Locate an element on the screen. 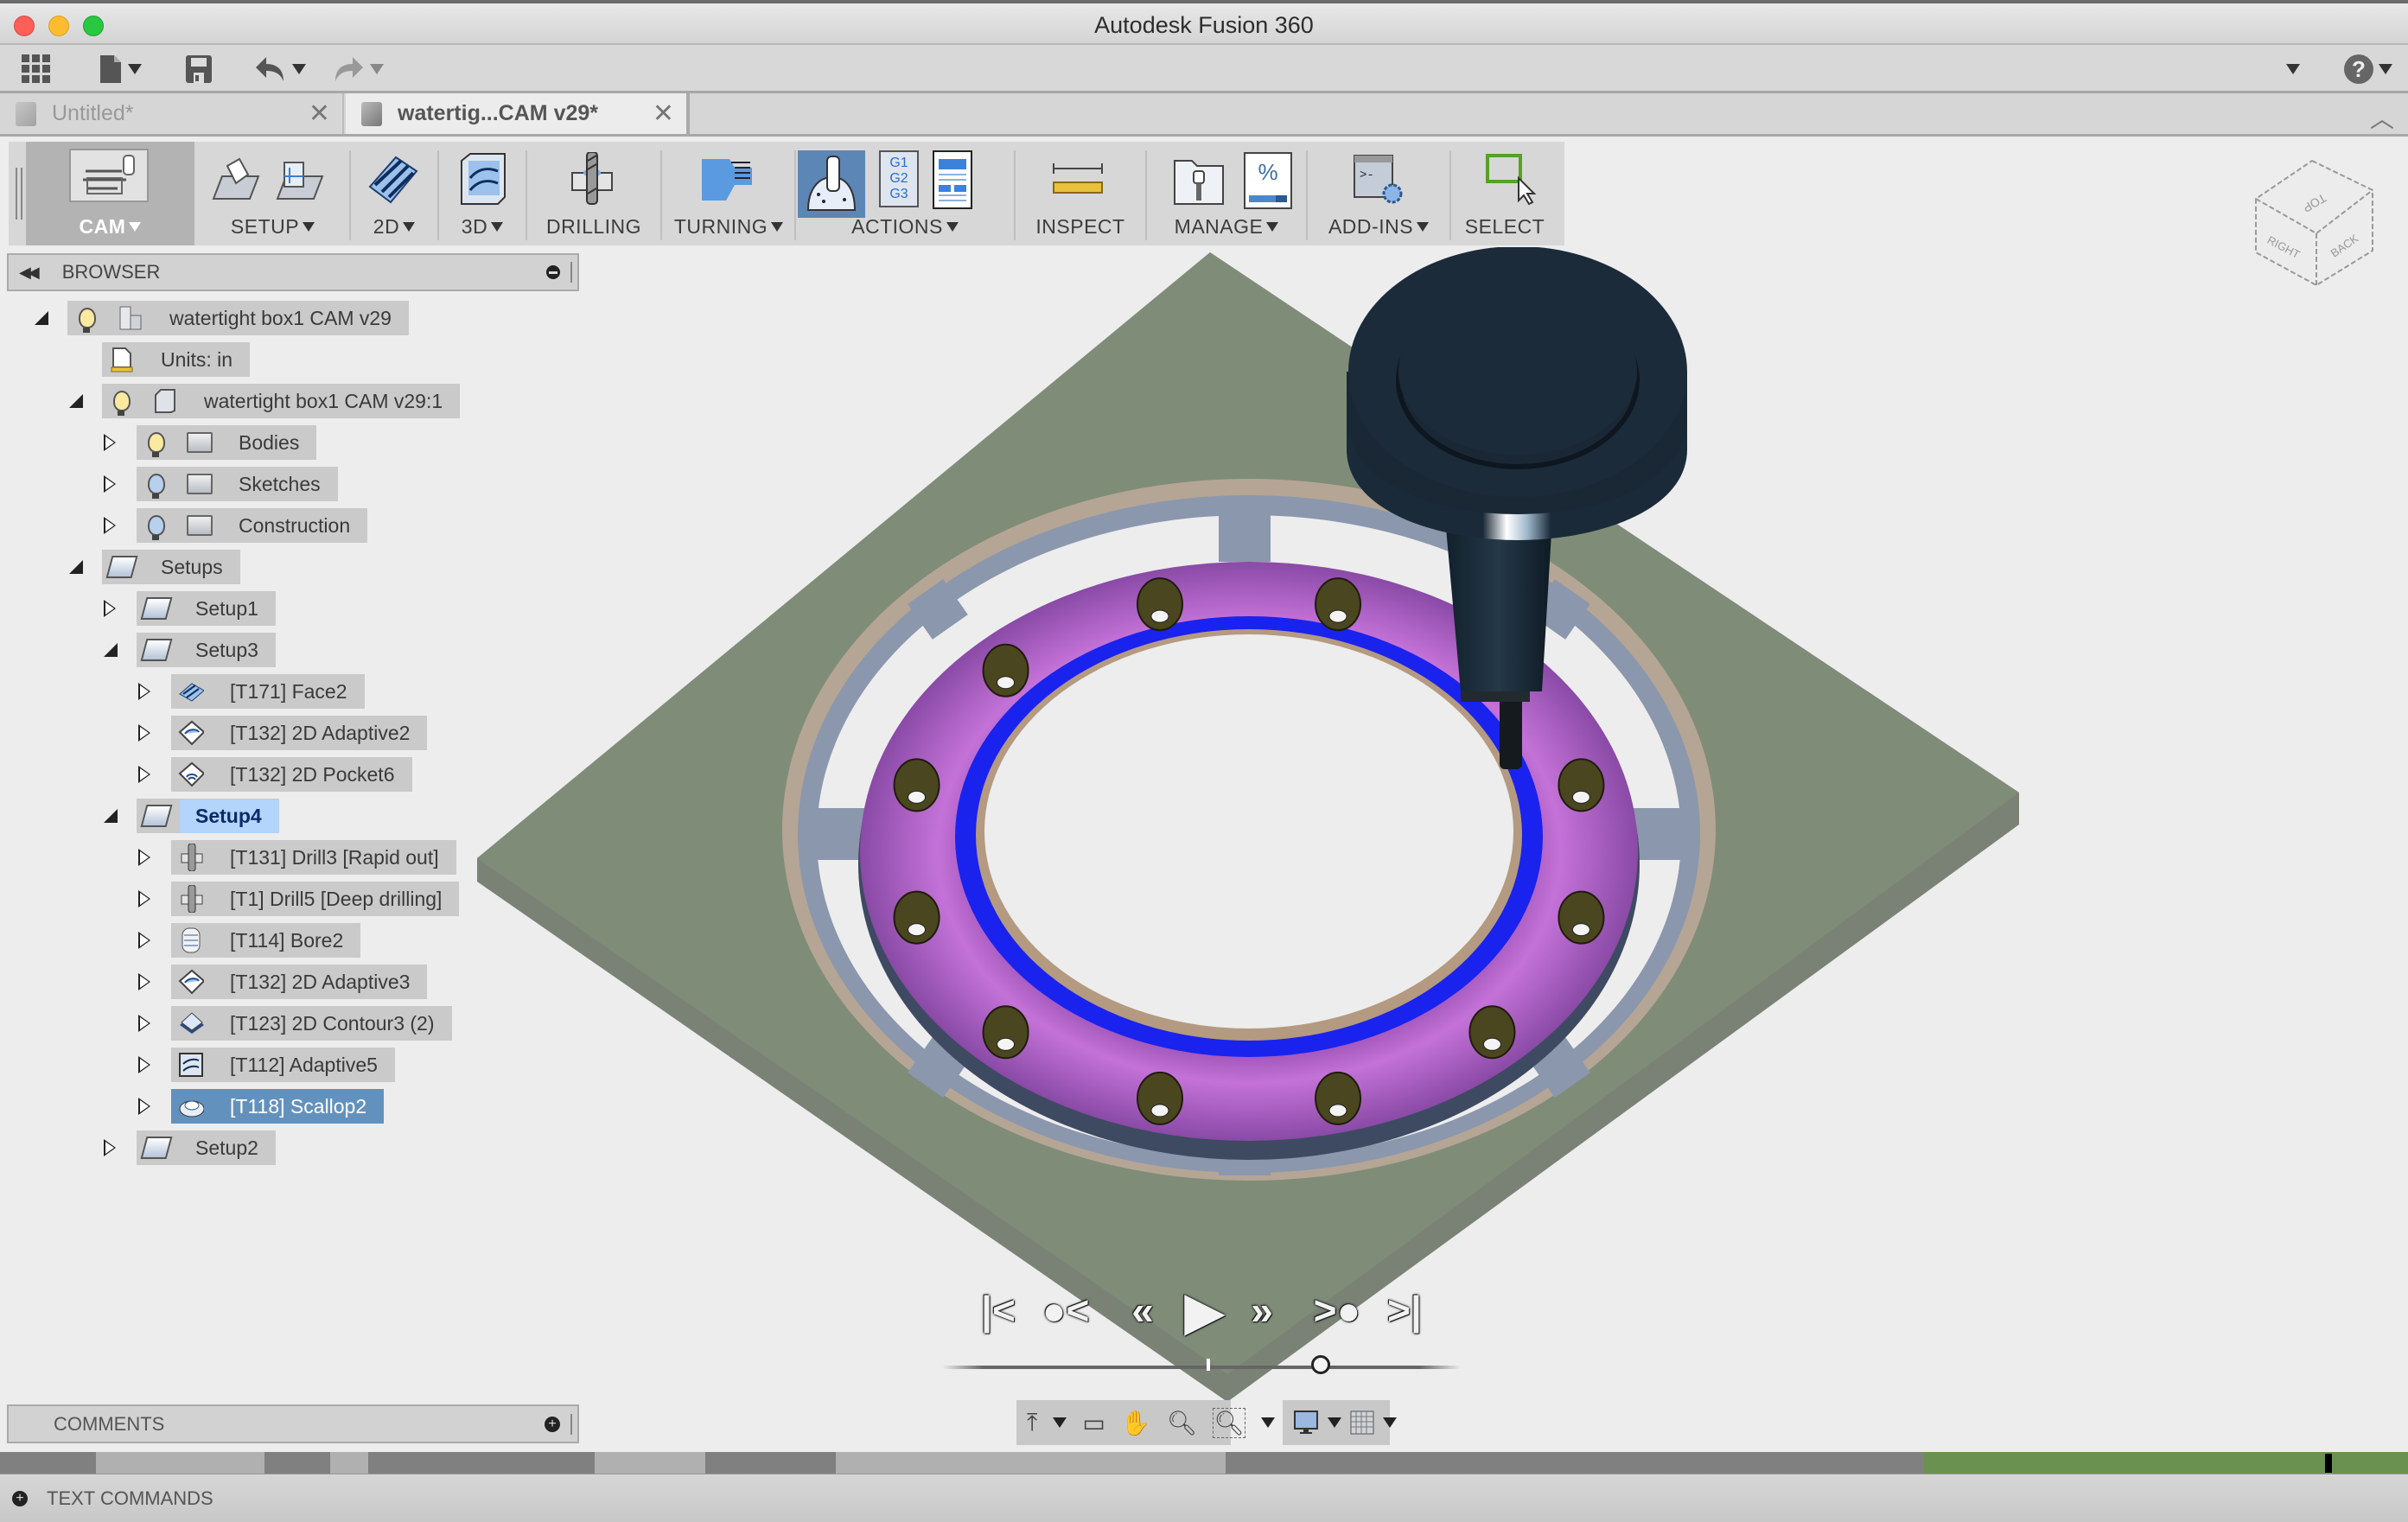  viewcube: TOP RIGHT BACK is located at coordinates (2312, 229).